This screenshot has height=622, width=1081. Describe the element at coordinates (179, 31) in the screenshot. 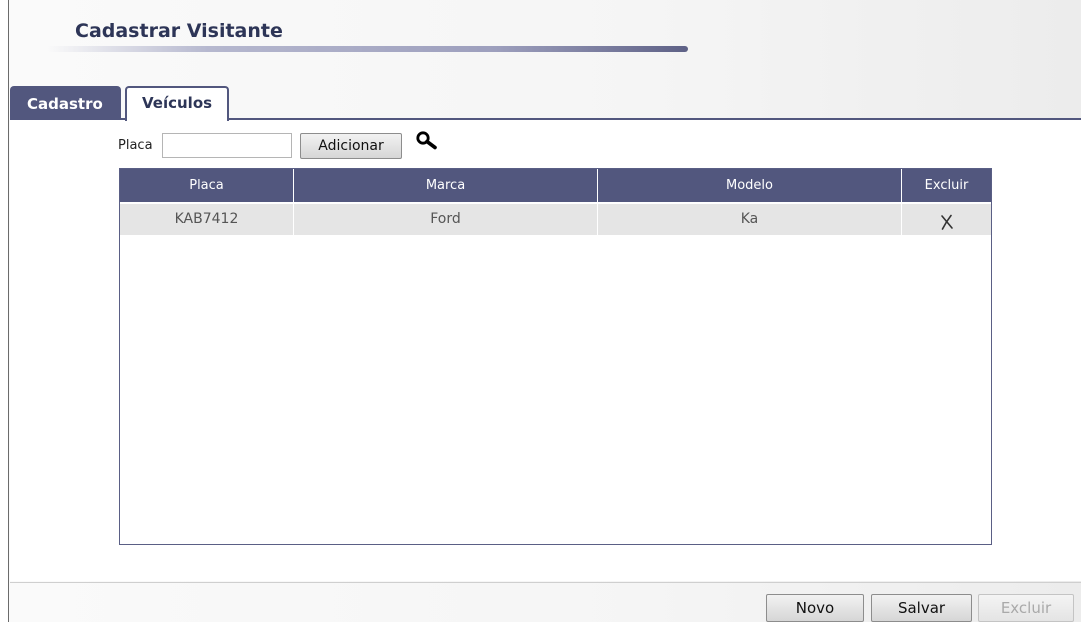

I see `page-title: Cadastrar Visitante` at that location.